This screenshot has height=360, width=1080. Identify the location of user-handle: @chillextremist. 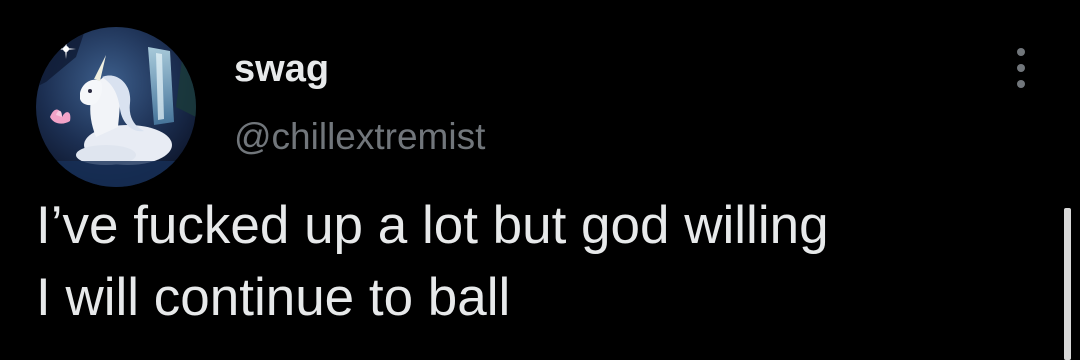
(359, 137).